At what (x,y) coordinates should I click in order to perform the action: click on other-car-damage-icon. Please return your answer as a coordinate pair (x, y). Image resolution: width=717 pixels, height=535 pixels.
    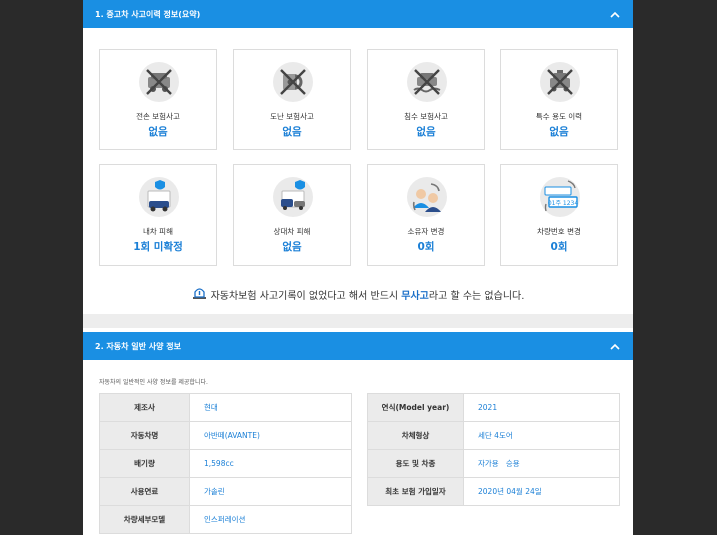
    Looking at the image, I should click on (293, 197).